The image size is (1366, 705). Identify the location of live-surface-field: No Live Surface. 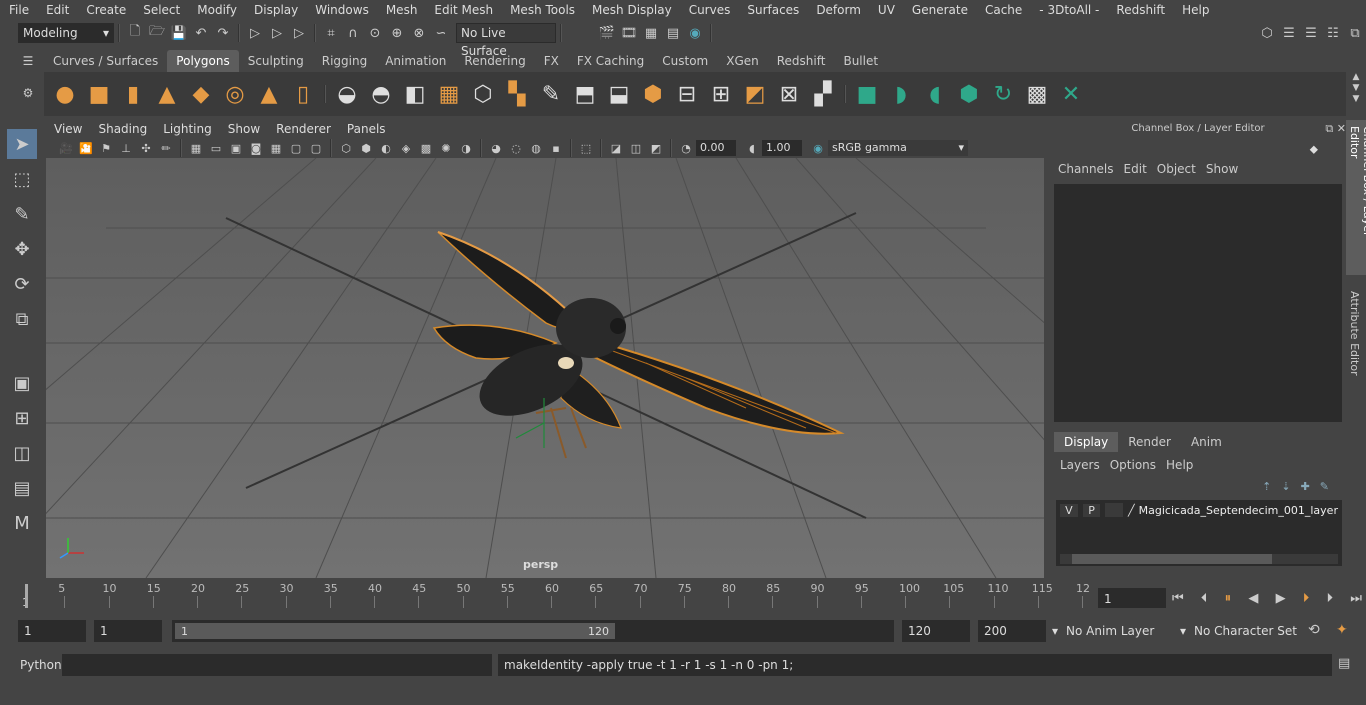
(506, 40).